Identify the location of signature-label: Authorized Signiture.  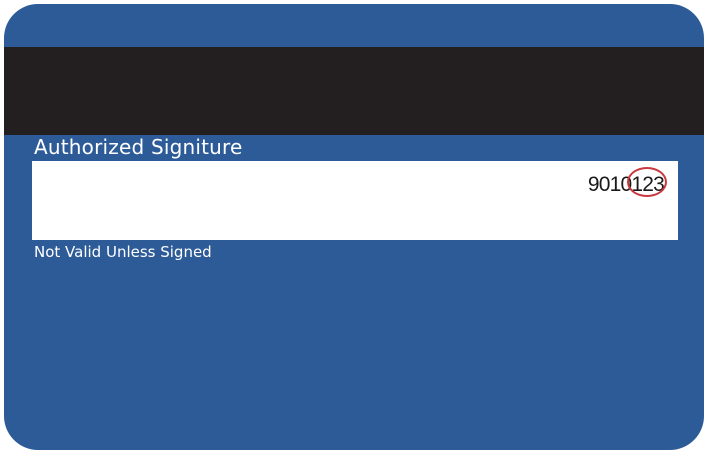
(138, 147).